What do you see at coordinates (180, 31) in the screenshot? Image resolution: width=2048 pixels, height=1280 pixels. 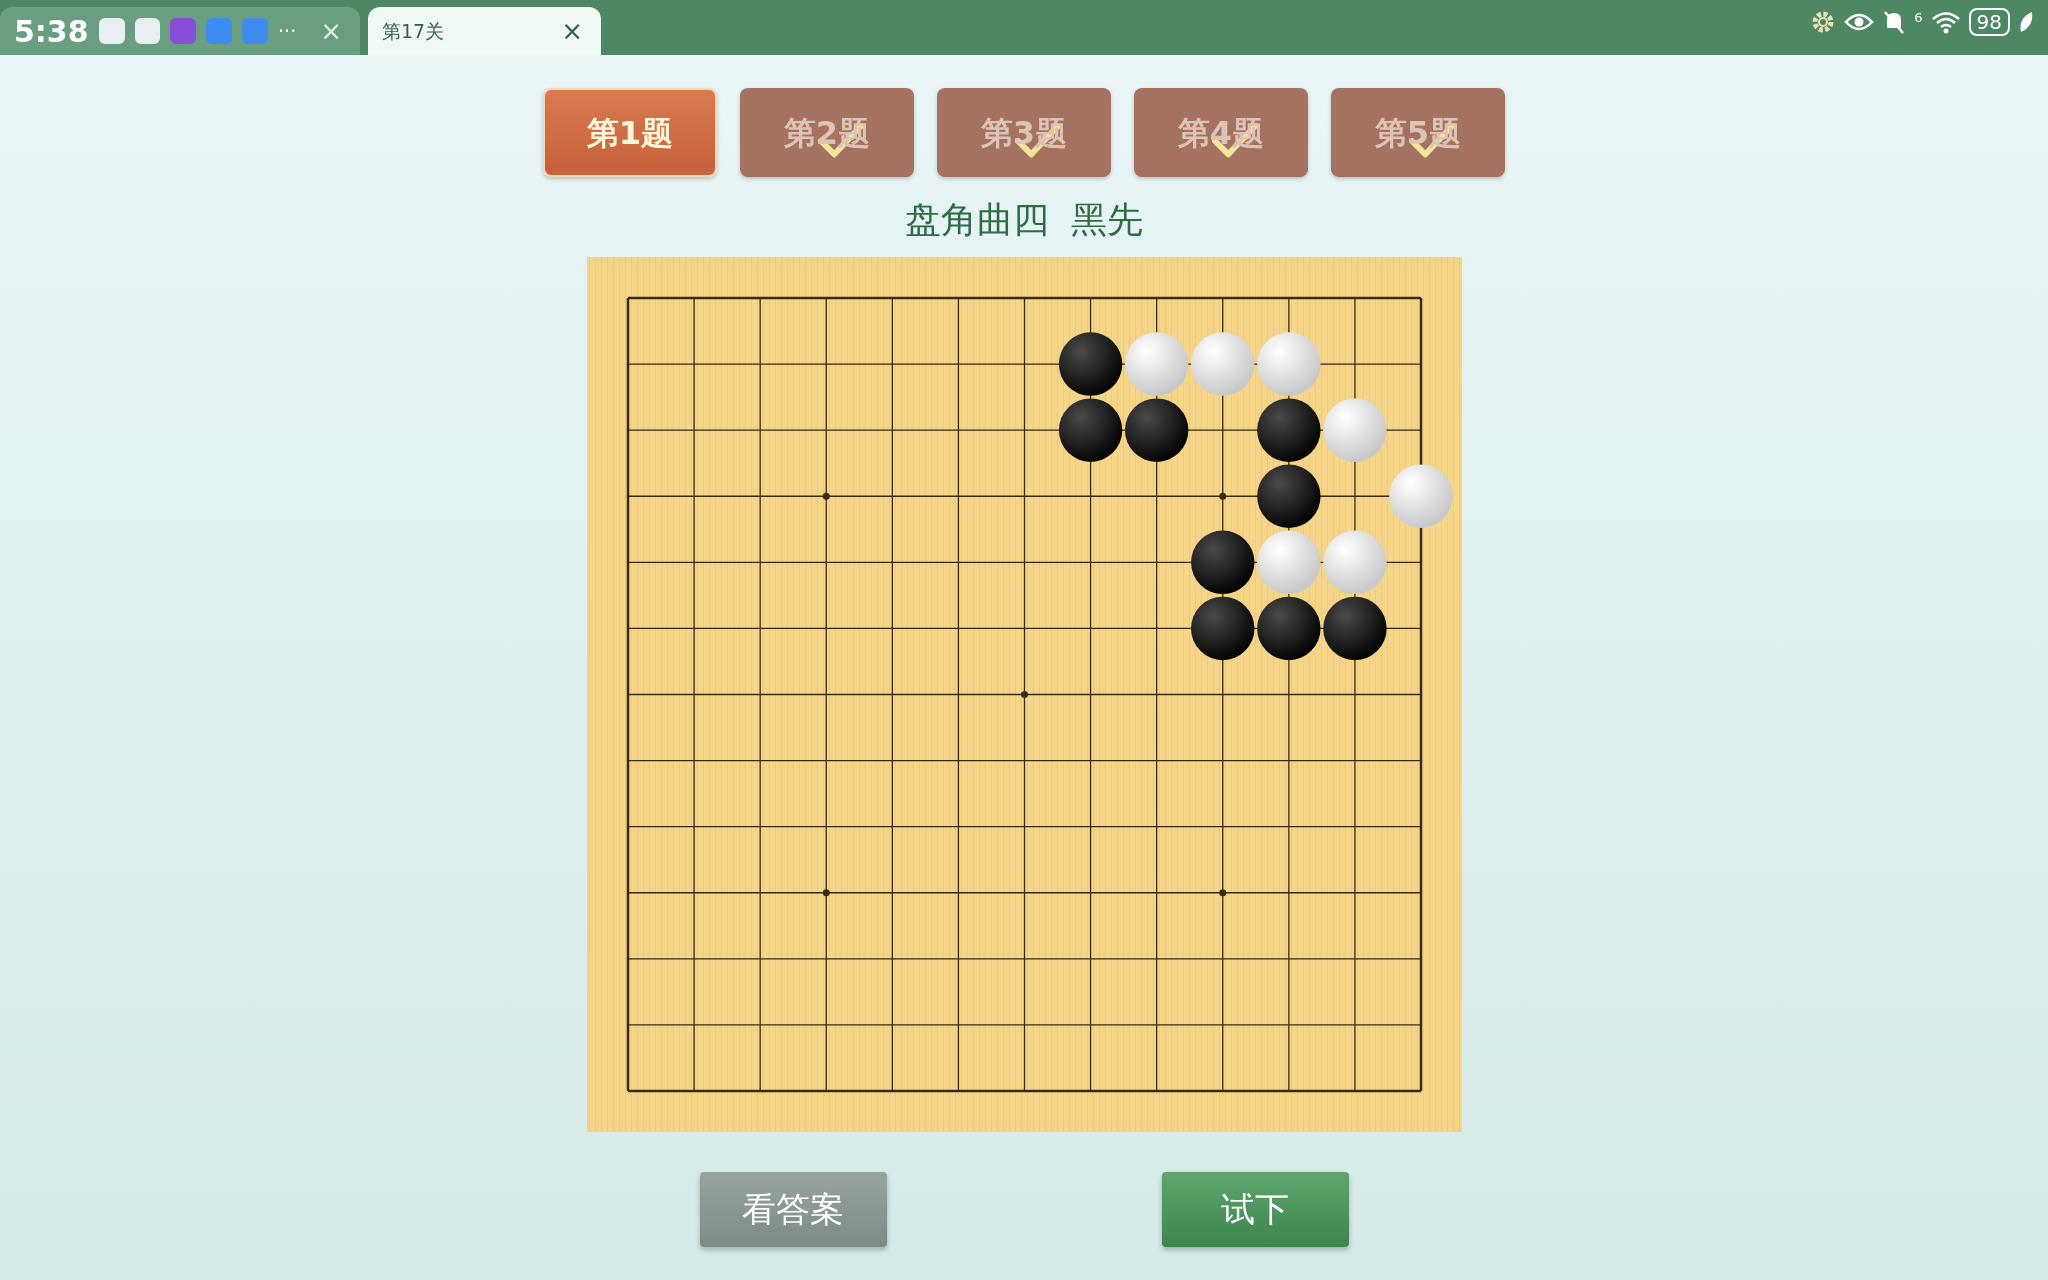 I see `browser-tab: 5:38 ··· ×` at bounding box center [180, 31].